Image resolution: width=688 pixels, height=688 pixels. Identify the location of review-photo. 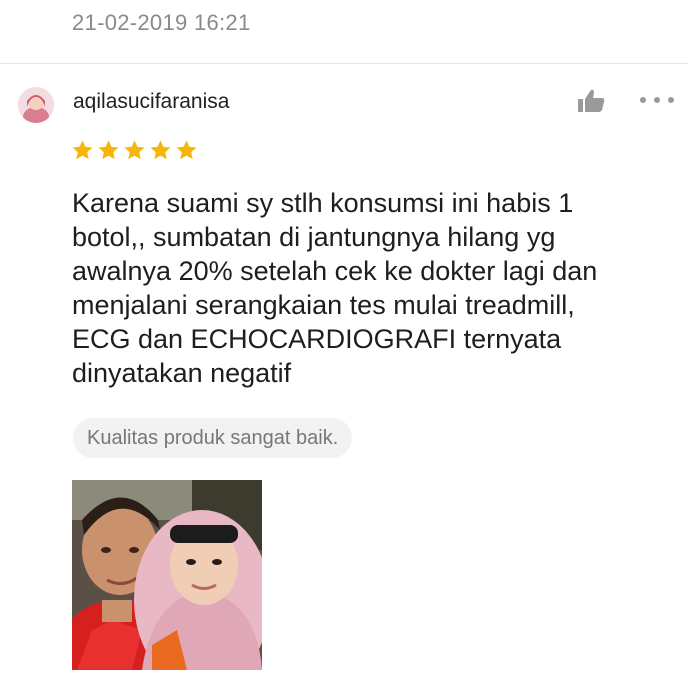
(167, 575).